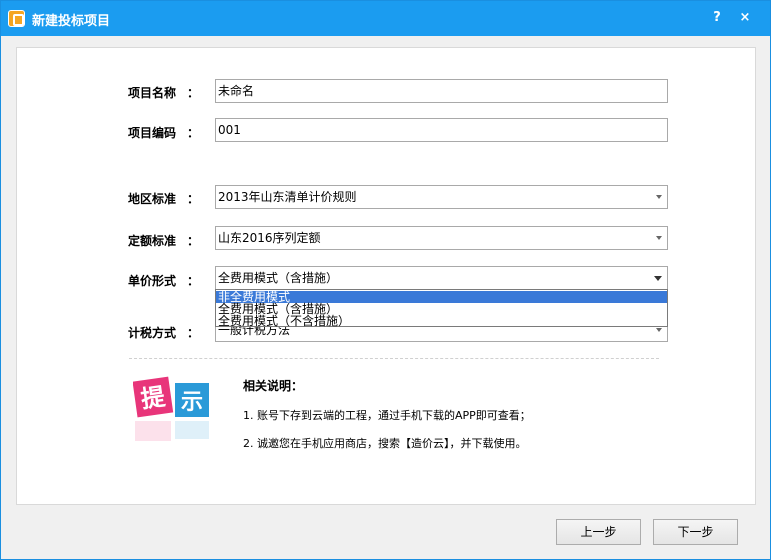  Describe the element at coordinates (441, 238) in the screenshot. I see `quota-standard-select: 山东2016序列定额` at that location.